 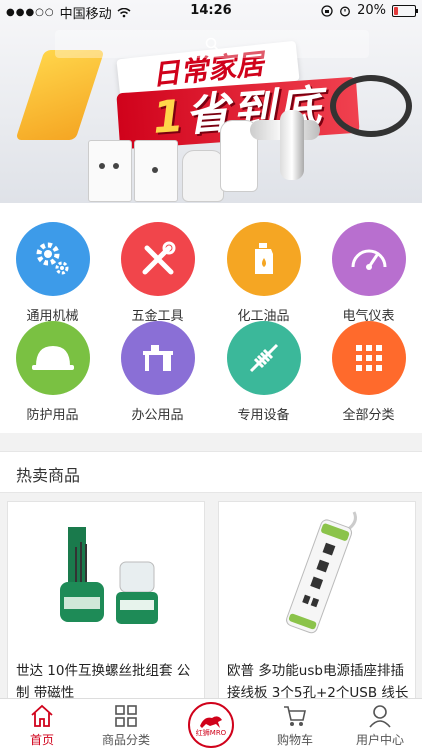 What do you see at coordinates (211, 11) in the screenshot?
I see `status-bar: ●●●○○ 中国移动 14:26 20%` at bounding box center [211, 11].